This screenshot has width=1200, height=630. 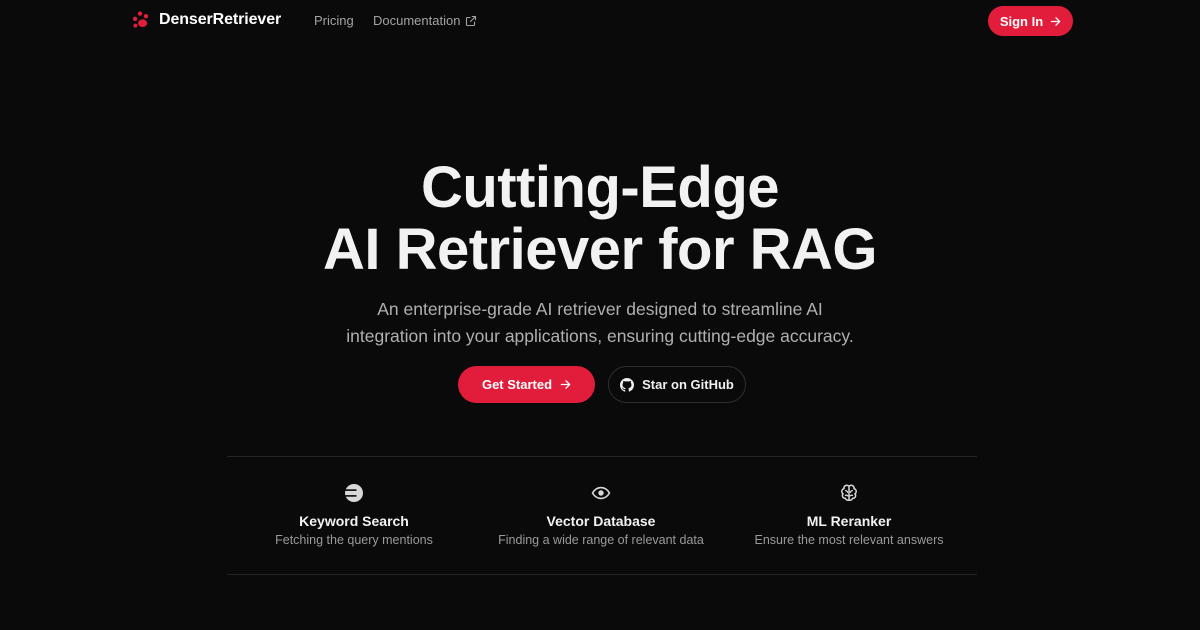 What do you see at coordinates (601, 521) in the screenshot?
I see `feature-title: Vector Database` at bounding box center [601, 521].